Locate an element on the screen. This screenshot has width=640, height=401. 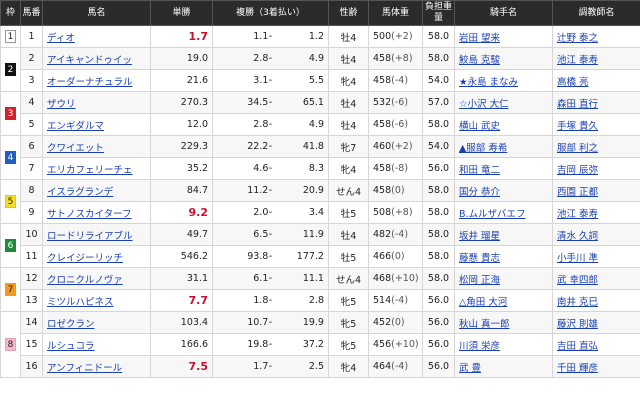
jockey-link: ★永島 まなみ is located at coordinates (488, 82).